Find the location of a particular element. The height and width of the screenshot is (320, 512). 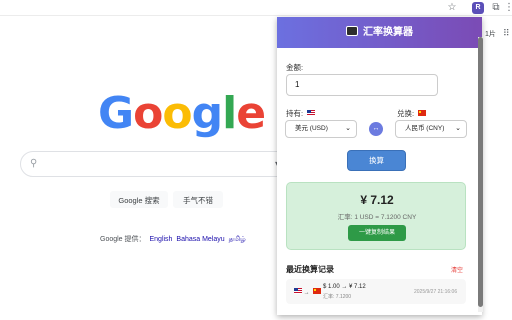

result-amount: ¥ 7.12 is located at coordinates (377, 200).